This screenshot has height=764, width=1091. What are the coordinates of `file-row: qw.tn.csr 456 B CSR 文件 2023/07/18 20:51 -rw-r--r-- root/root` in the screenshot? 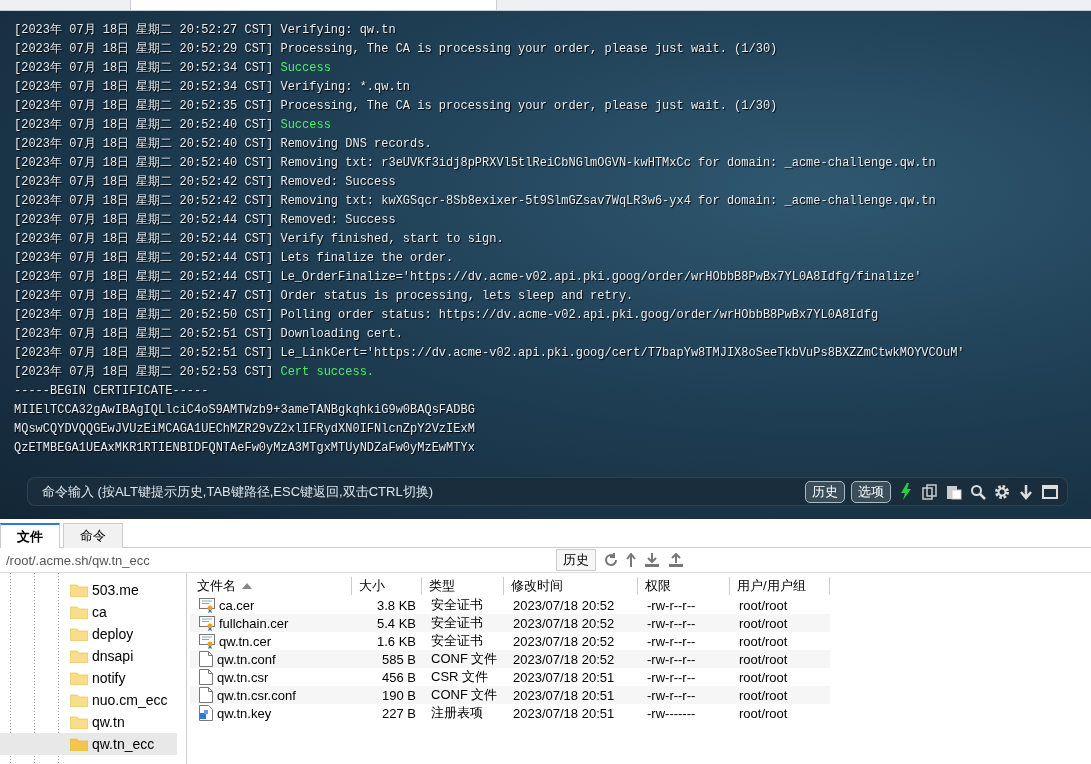 It's located at (510, 677).